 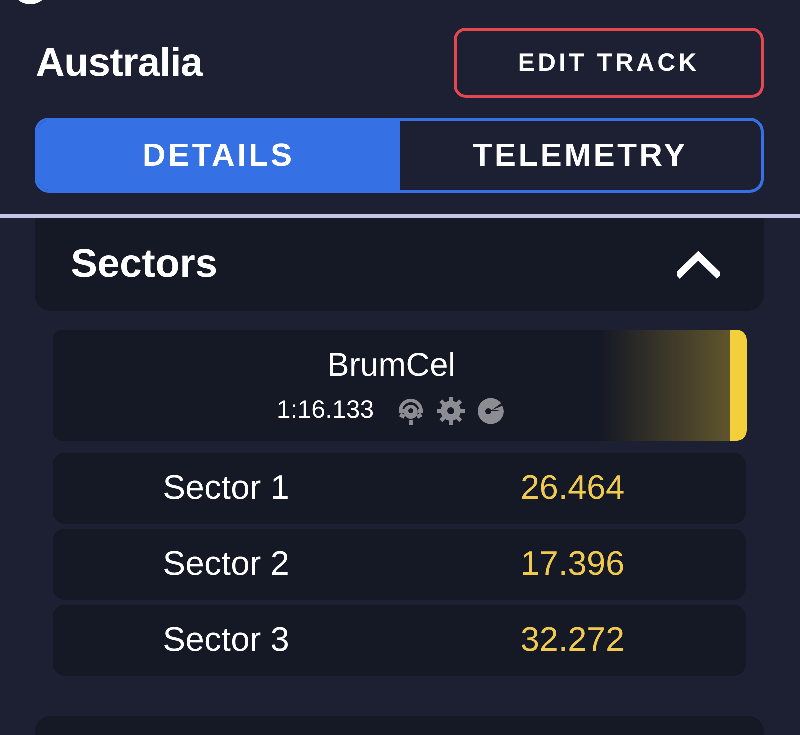 I want to click on sector-time: 17.396, so click(x=573, y=564).